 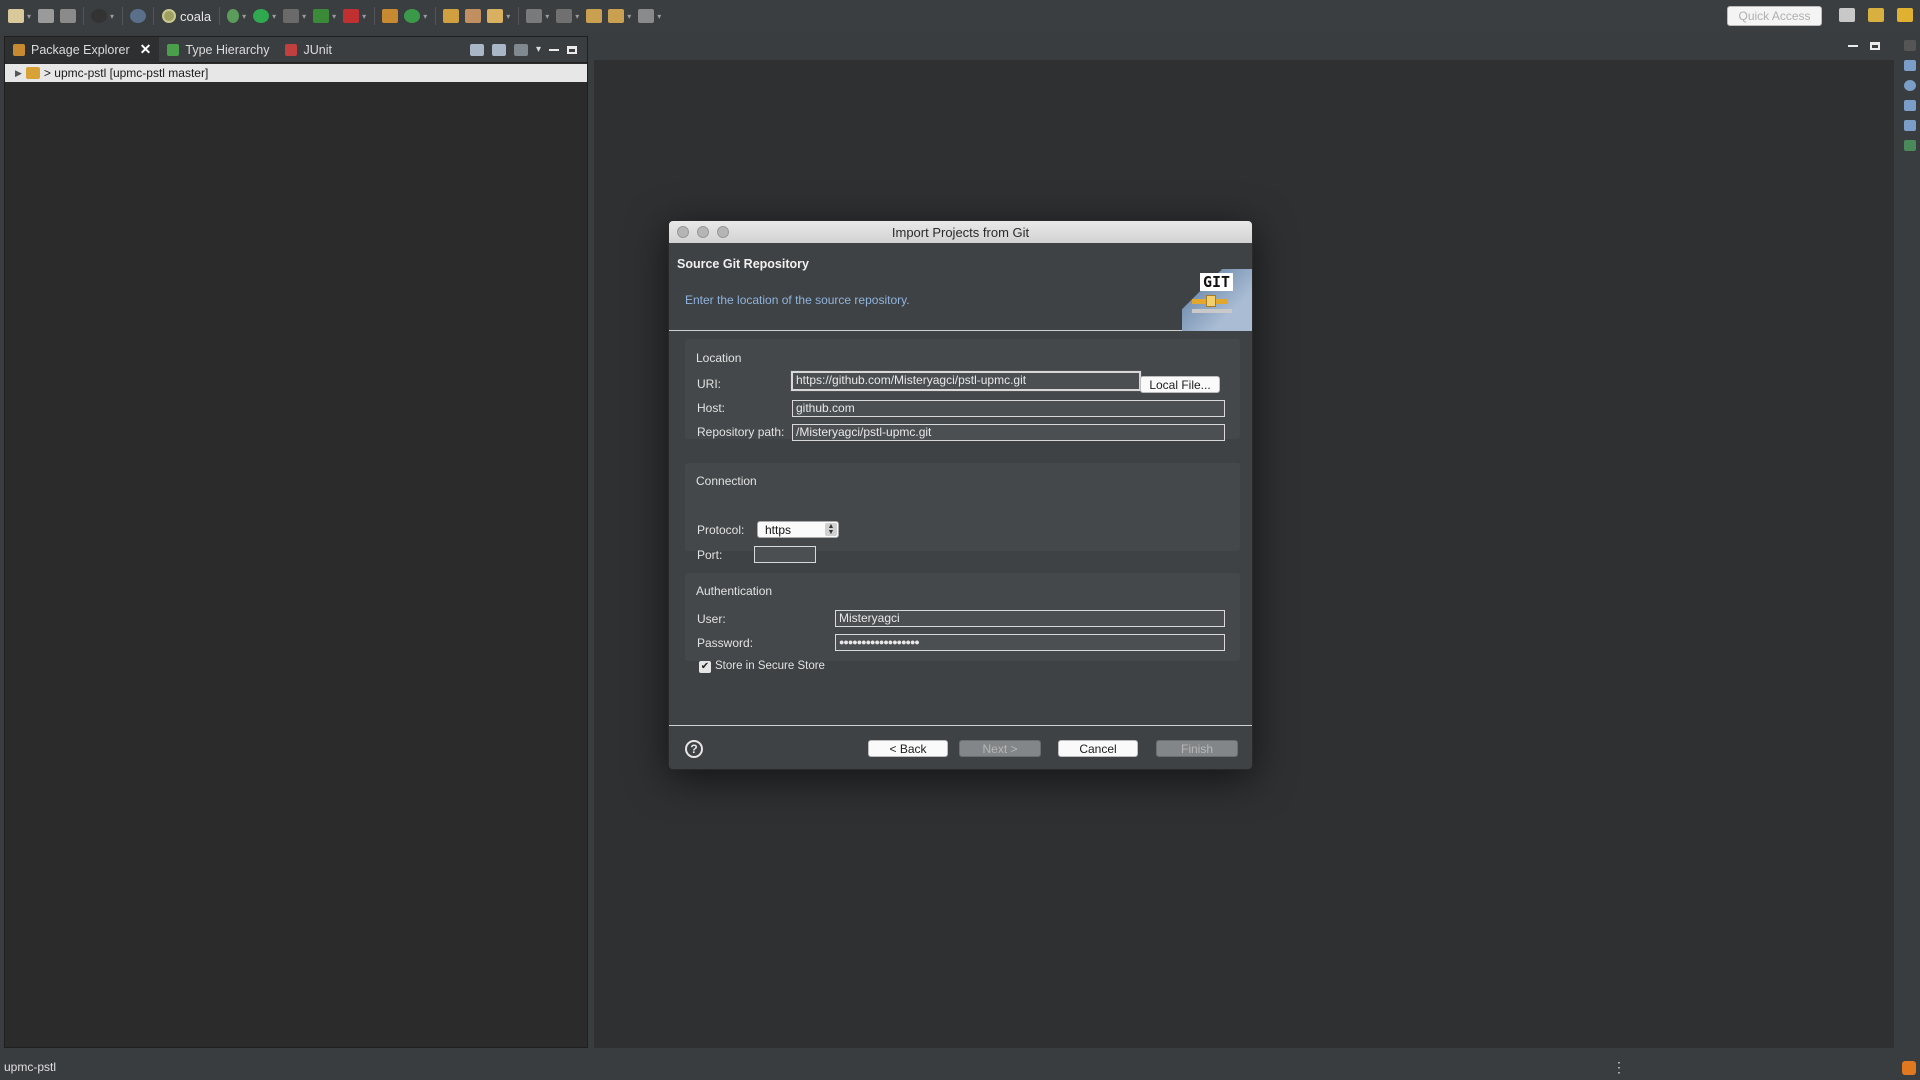 What do you see at coordinates (32, 73) in the screenshot?
I see `git-project-icon` at bounding box center [32, 73].